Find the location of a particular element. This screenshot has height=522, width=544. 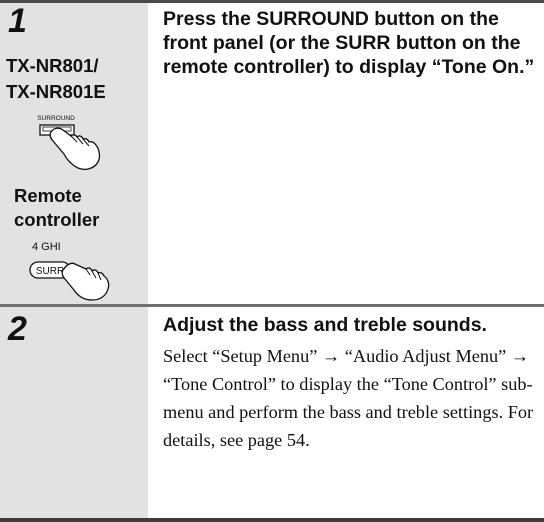

step-2-heading: Adjust the bass and treble sounds. is located at coordinates (325, 325).